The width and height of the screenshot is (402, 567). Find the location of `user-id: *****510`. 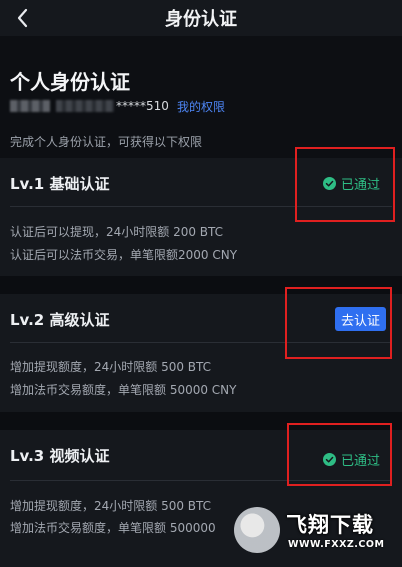

user-id: *****510 is located at coordinates (142, 106).